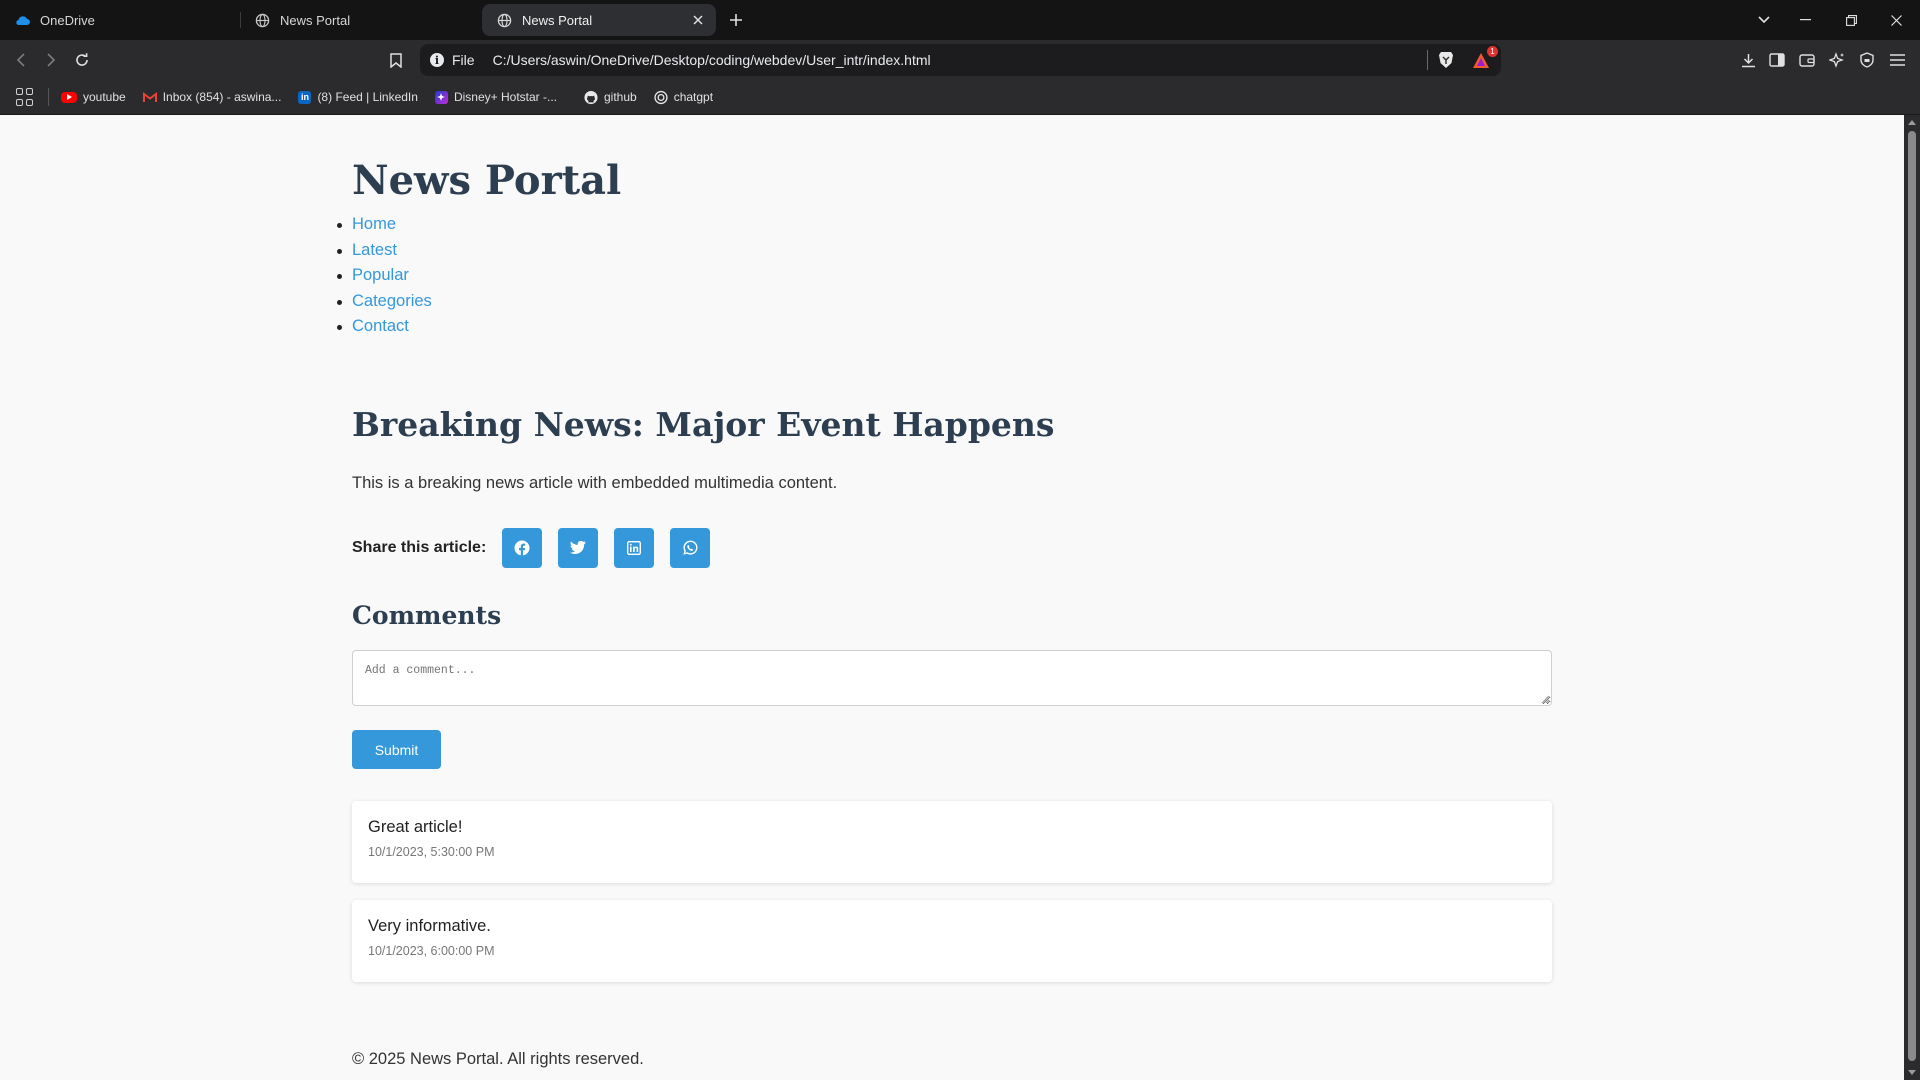 Image resolution: width=1920 pixels, height=1080 pixels. Describe the element at coordinates (396, 749) in the screenshot. I see `submit-comment-button: Submit` at that location.